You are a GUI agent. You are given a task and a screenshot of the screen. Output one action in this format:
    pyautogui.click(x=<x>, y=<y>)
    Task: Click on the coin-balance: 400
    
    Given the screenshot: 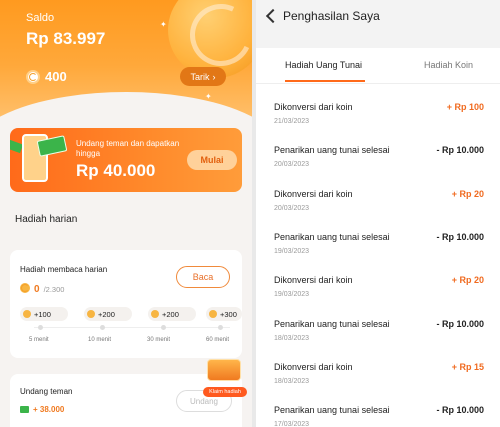 What is the action you would take?
    pyautogui.click(x=46, y=76)
    